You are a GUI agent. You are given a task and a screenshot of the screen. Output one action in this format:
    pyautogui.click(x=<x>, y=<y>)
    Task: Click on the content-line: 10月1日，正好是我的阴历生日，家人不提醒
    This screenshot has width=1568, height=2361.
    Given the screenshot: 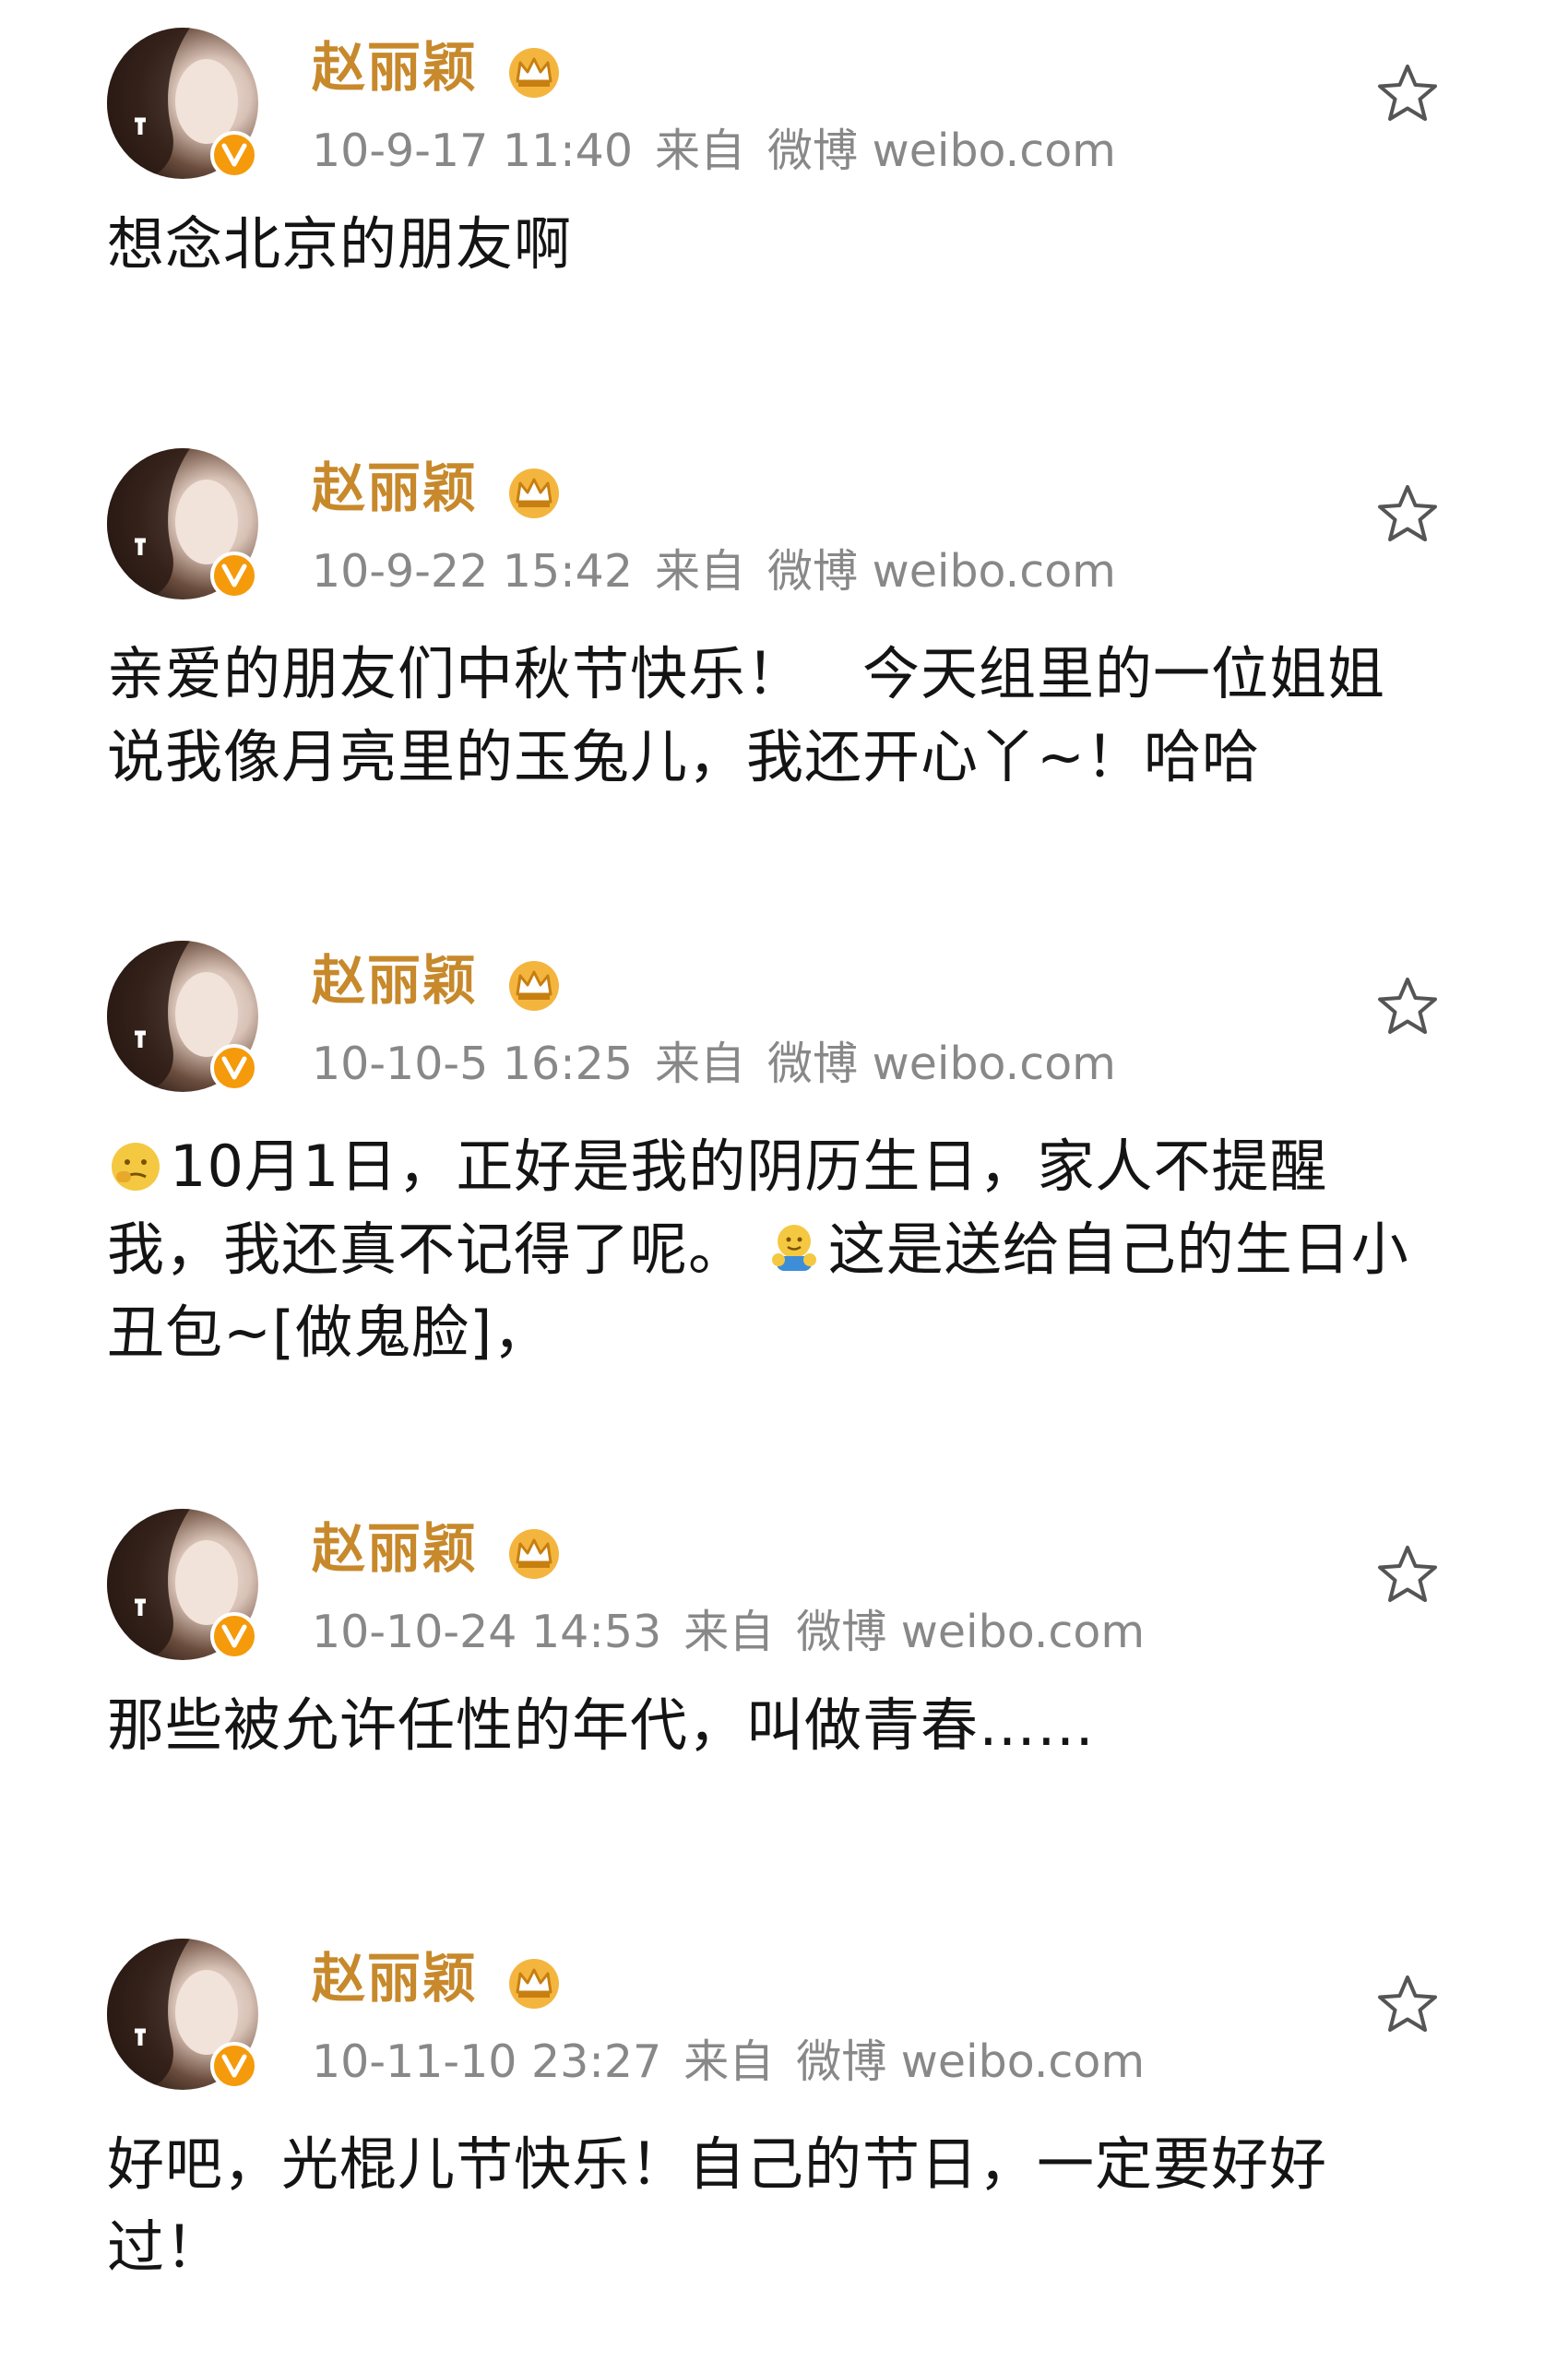 What is the action you would take?
    pyautogui.click(x=785, y=1166)
    